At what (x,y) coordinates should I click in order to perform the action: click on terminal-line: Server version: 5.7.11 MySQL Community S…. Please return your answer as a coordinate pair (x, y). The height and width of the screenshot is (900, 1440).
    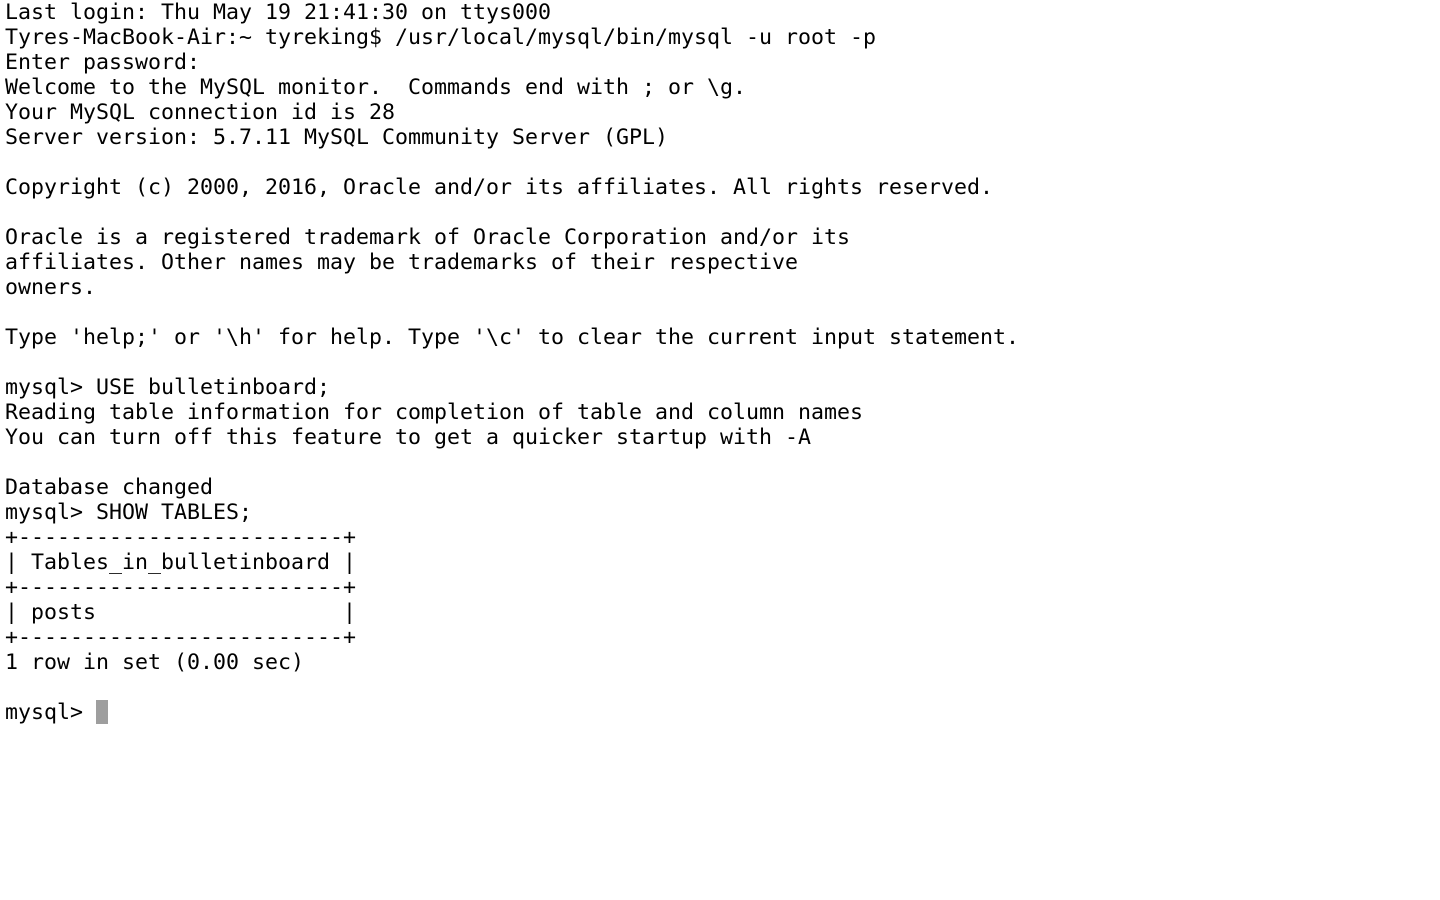
    Looking at the image, I should click on (337, 137).